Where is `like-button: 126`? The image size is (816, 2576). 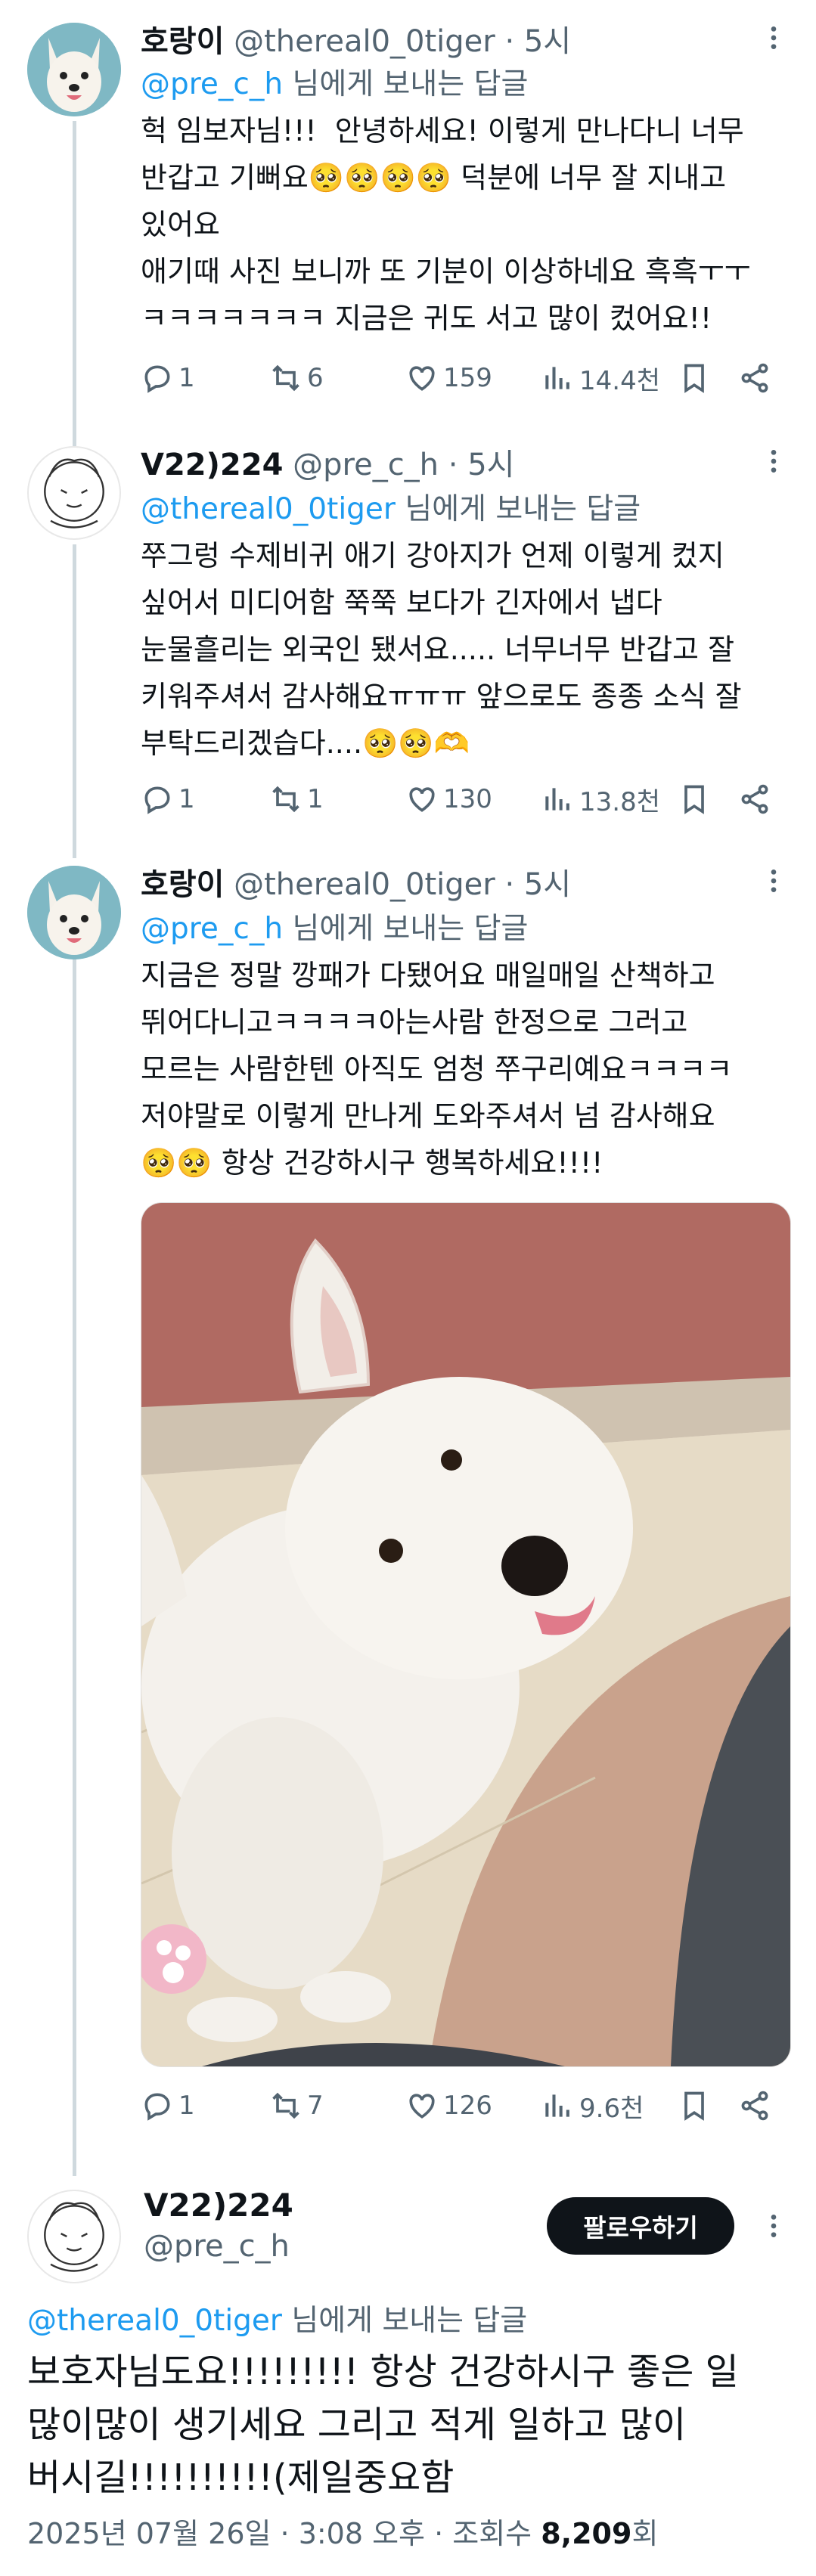 like-button: 126 is located at coordinates (448, 2105).